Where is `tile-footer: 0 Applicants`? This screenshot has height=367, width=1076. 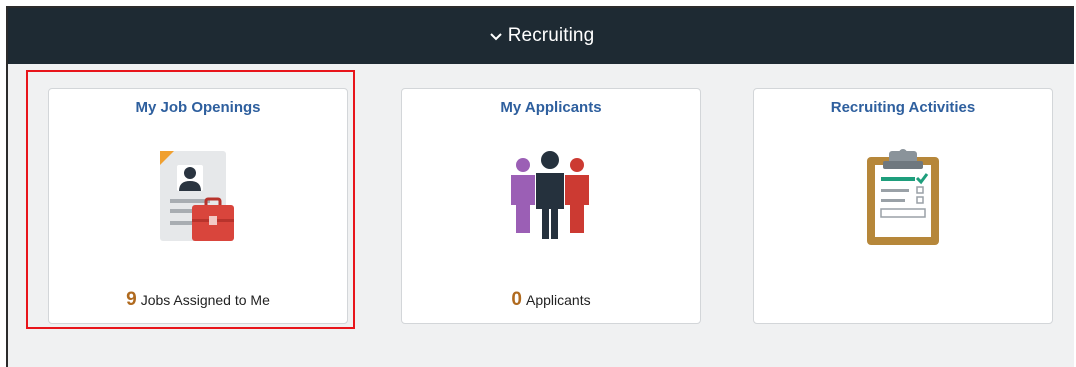
tile-footer: 0 Applicants is located at coordinates (551, 300).